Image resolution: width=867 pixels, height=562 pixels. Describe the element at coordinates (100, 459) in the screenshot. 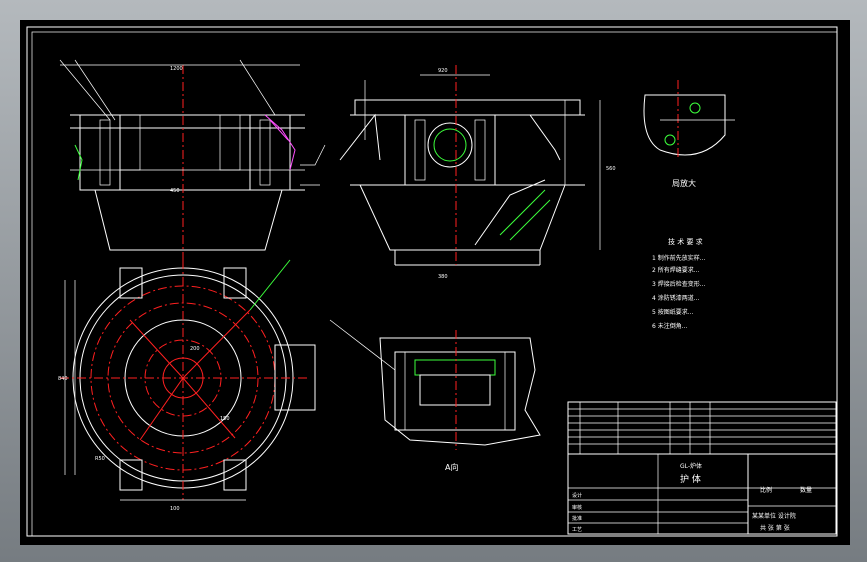

I see `dim-8: R50` at that location.